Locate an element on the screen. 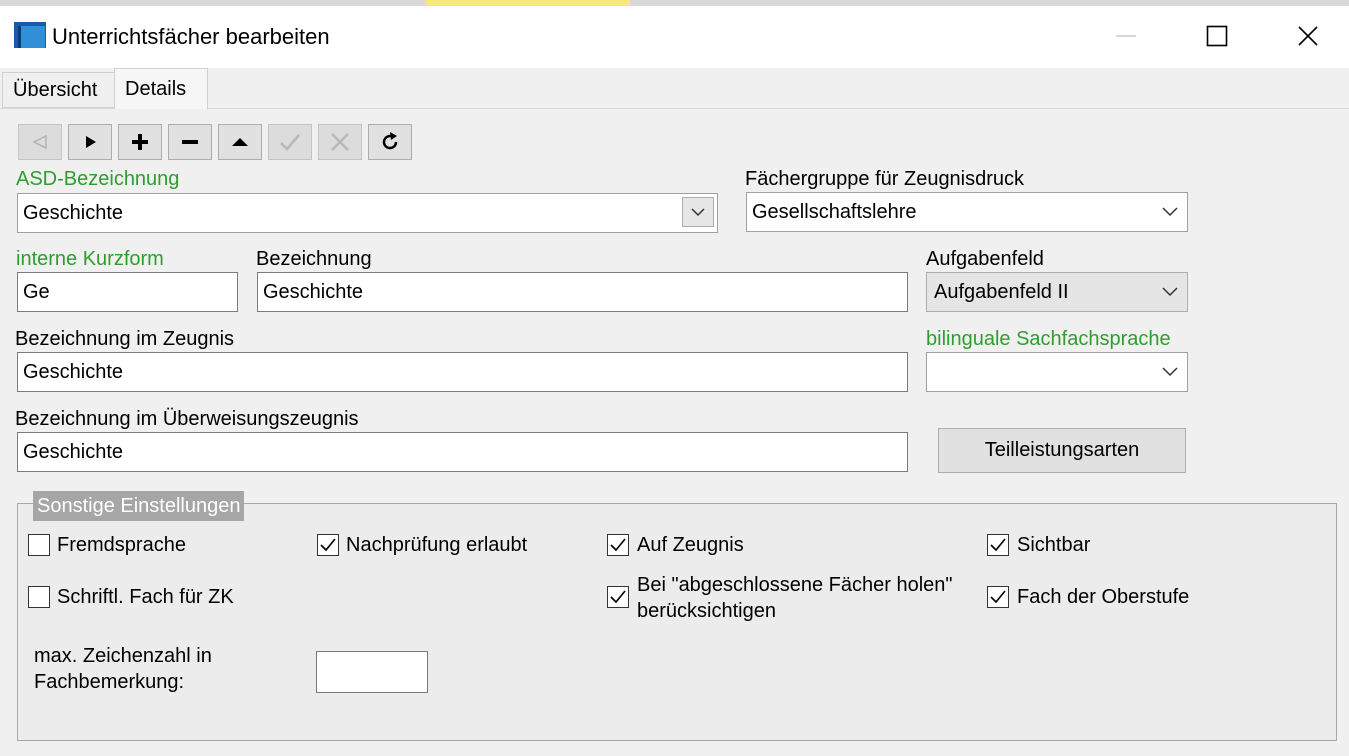  abgeschlossen-label-line1: Bei "abgeschlossene Fächer holen" is located at coordinates (795, 585).